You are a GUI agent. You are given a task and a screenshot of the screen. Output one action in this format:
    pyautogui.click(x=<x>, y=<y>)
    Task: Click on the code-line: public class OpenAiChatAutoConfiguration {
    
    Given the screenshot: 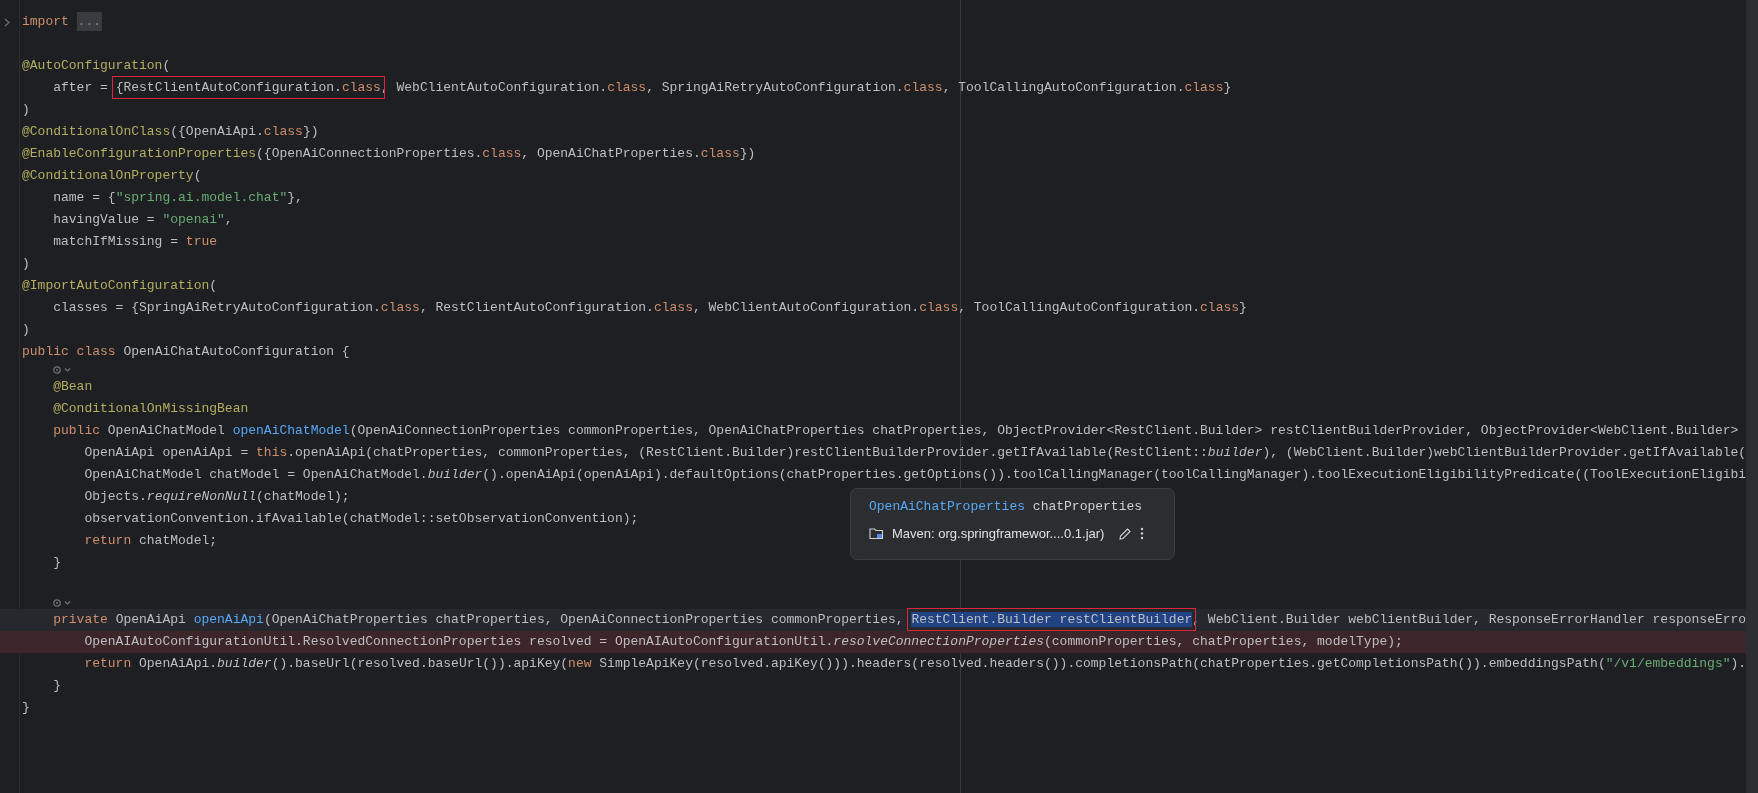 What is the action you would take?
    pyautogui.click(x=186, y=351)
    